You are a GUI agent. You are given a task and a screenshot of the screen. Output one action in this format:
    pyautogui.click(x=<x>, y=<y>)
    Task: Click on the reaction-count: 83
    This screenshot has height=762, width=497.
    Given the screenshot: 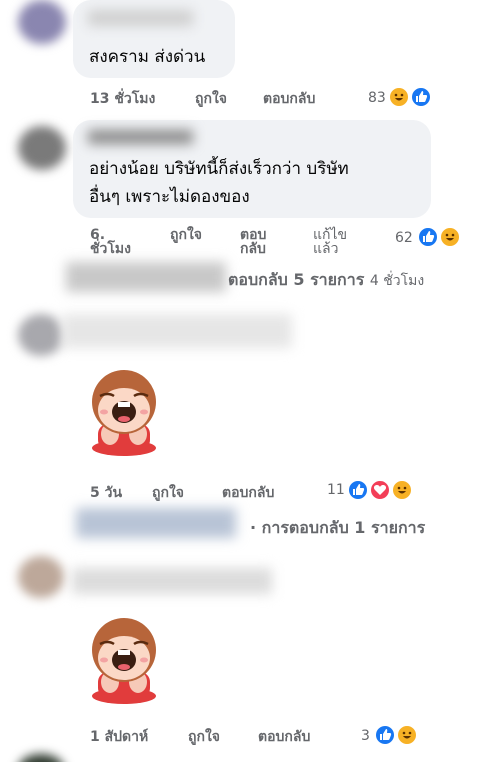 What is the action you would take?
    pyautogui.click(x=377, y=98)
    